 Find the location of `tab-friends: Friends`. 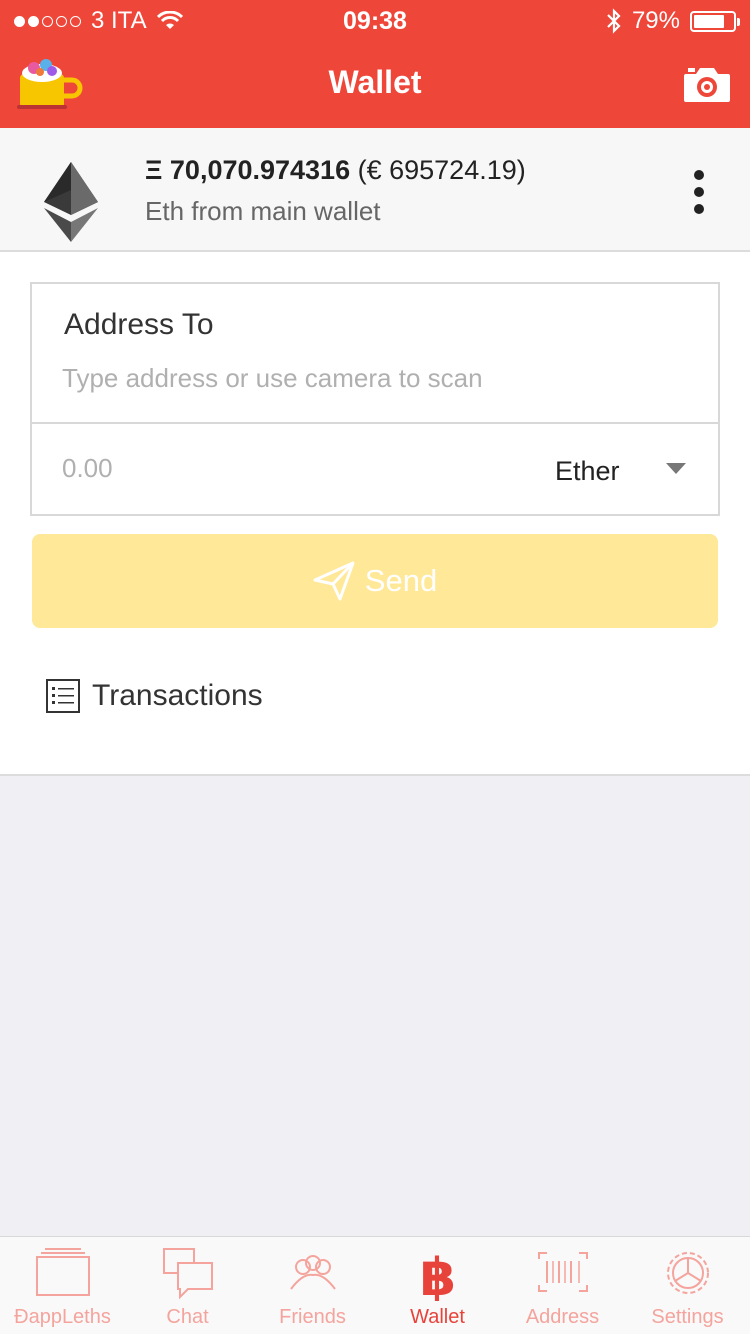

tab-friends: Friends is located at coordinates (312, 1285).